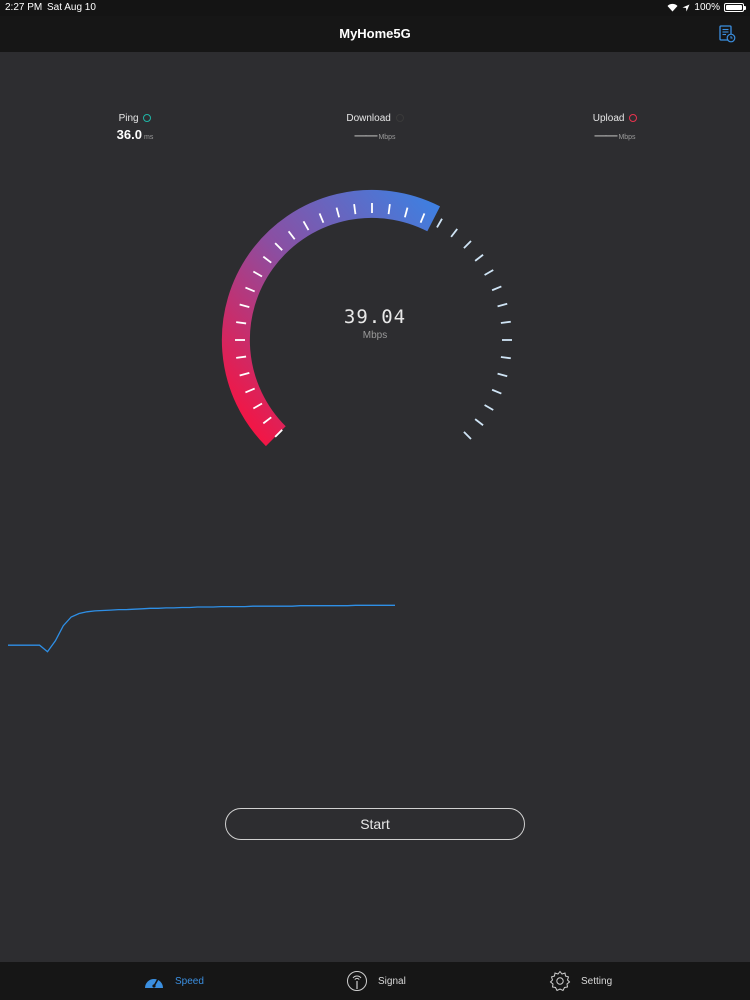 Image resolution: width=750 pixels, height=1000 pixels. What do you see at coordinates (189, 981) in the screenshot?
I see `tab-speed-label: Speed` at bounding box center [189, 981].